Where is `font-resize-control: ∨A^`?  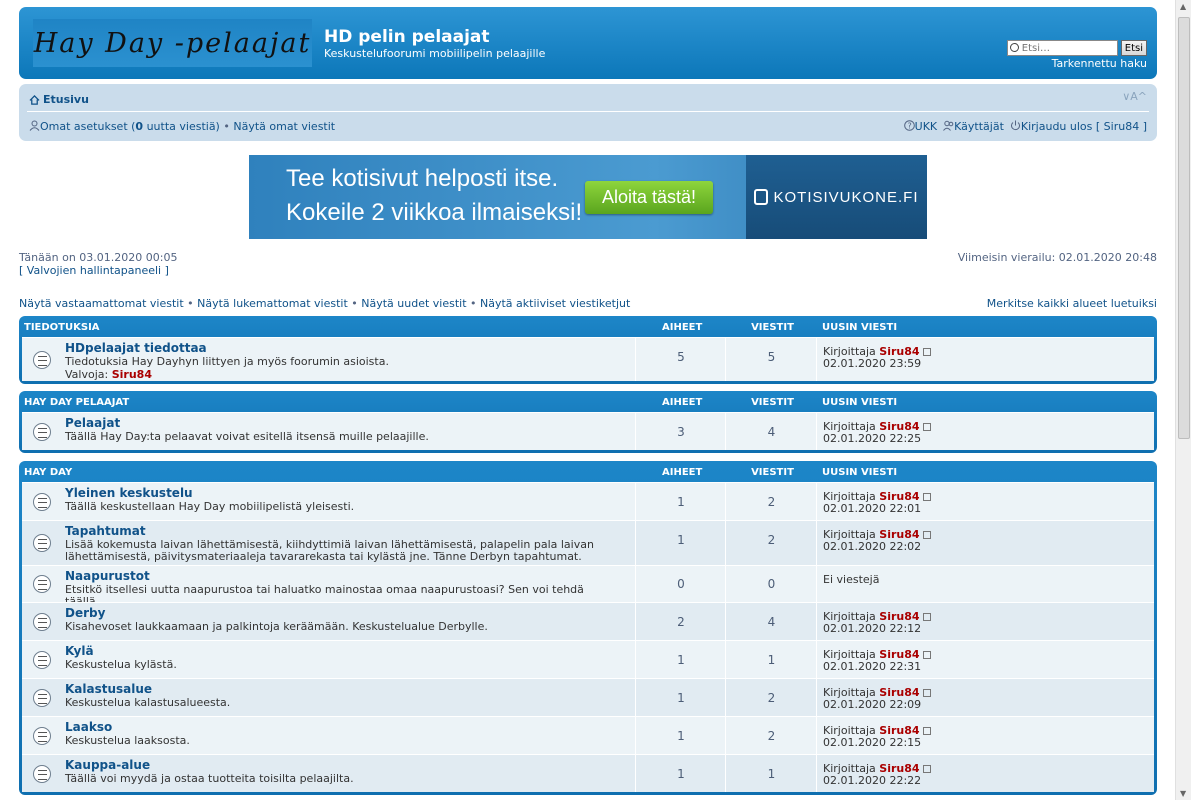 font-resize-control: ∨A^ is located at coordinates (1134, 96).